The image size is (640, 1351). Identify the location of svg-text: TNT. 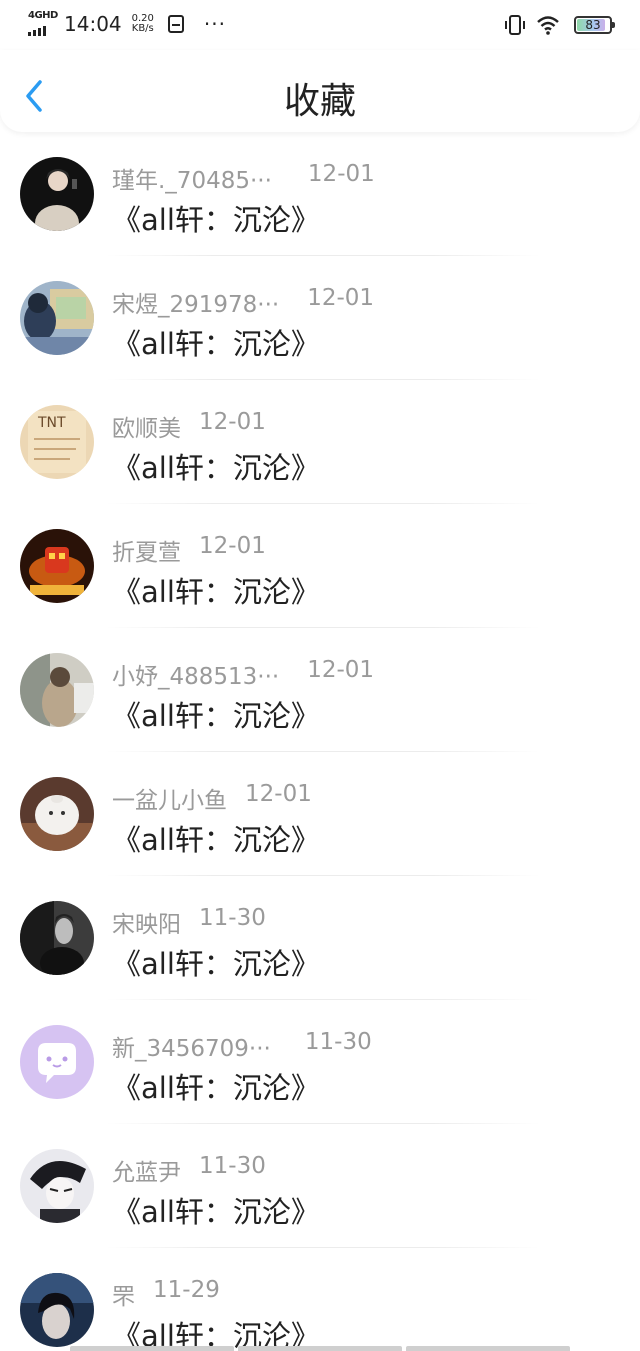
(51, 423).